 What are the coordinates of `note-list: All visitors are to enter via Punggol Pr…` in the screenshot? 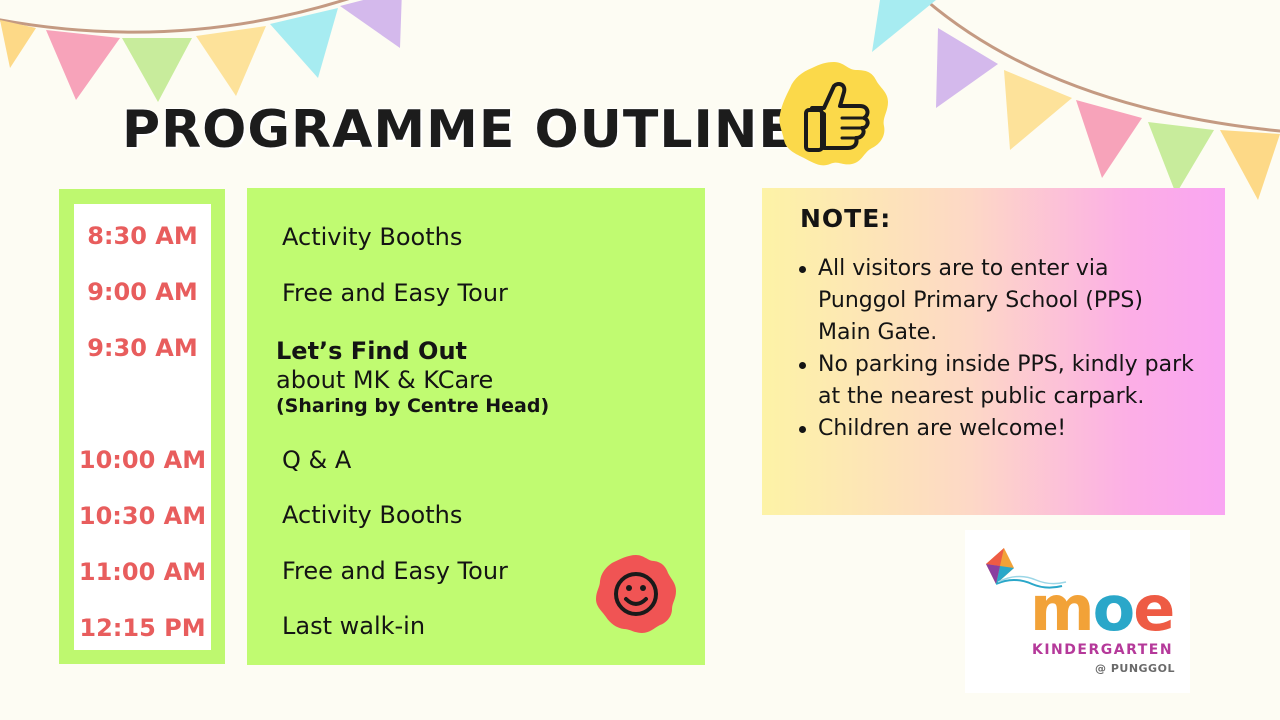 It's located at (995, 349).